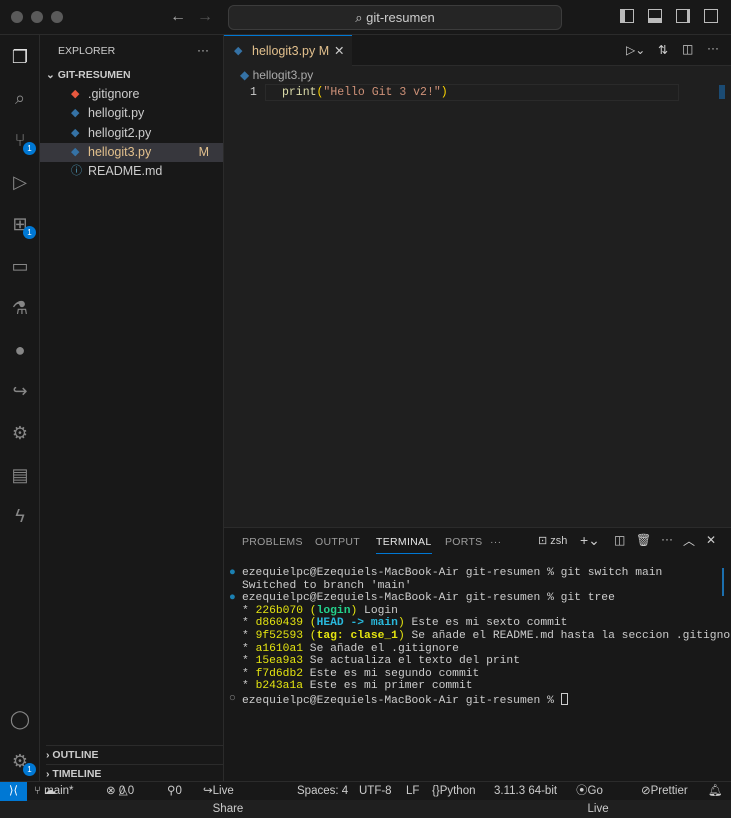 This screenshot has height=818, width=731. What do you see at coordinates (655, 16) in the screenshot?
I see `toggle-panel-icon` at bounding box center [655, 16].